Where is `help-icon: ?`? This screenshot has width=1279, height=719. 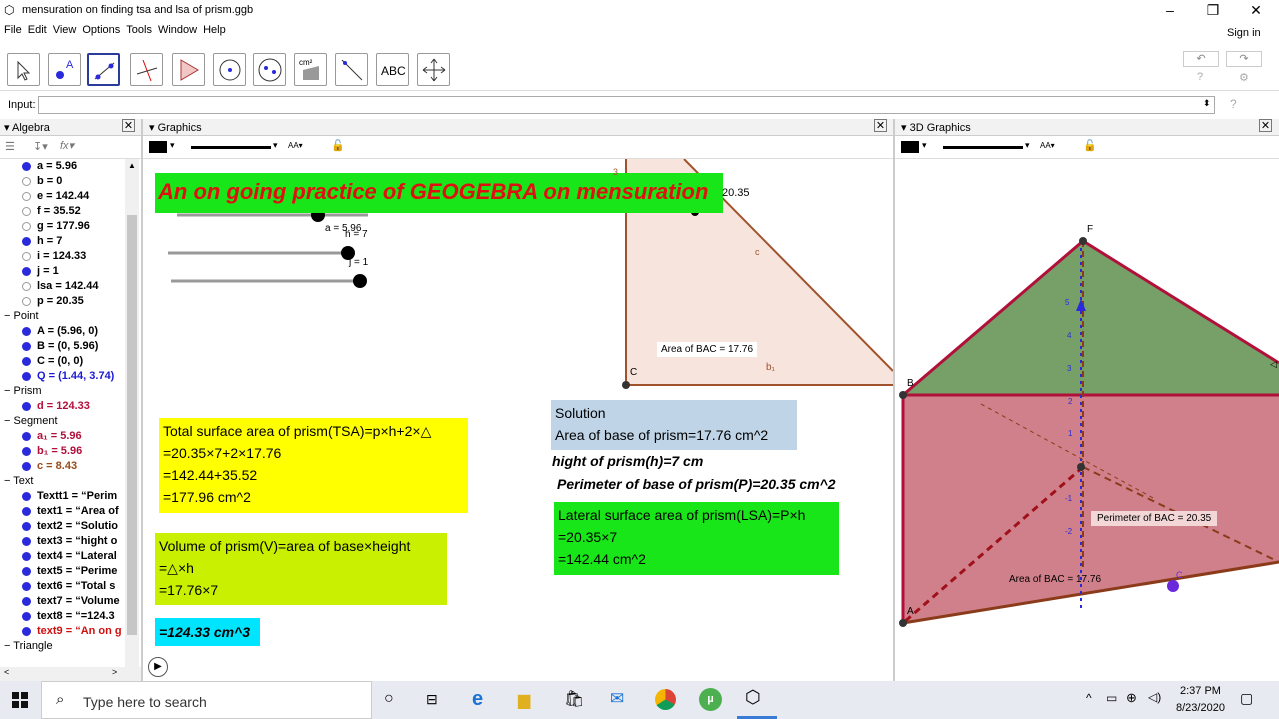
help-icon: ? is located at coordinates (1200, 77).